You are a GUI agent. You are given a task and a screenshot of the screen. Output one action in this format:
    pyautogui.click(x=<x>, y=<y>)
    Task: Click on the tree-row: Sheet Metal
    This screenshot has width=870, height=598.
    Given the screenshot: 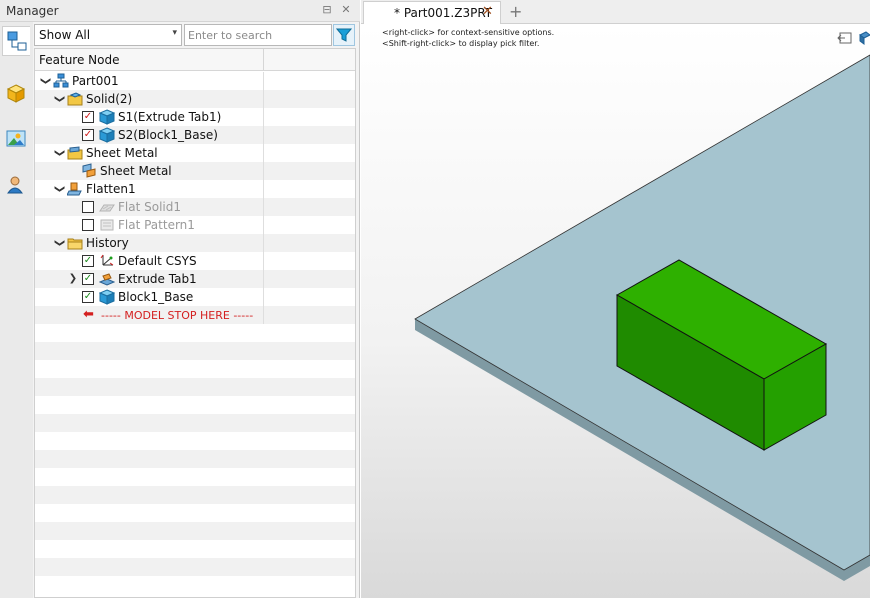 What is the action you would take?
    pyautogui.click(x=195, y=171)
    